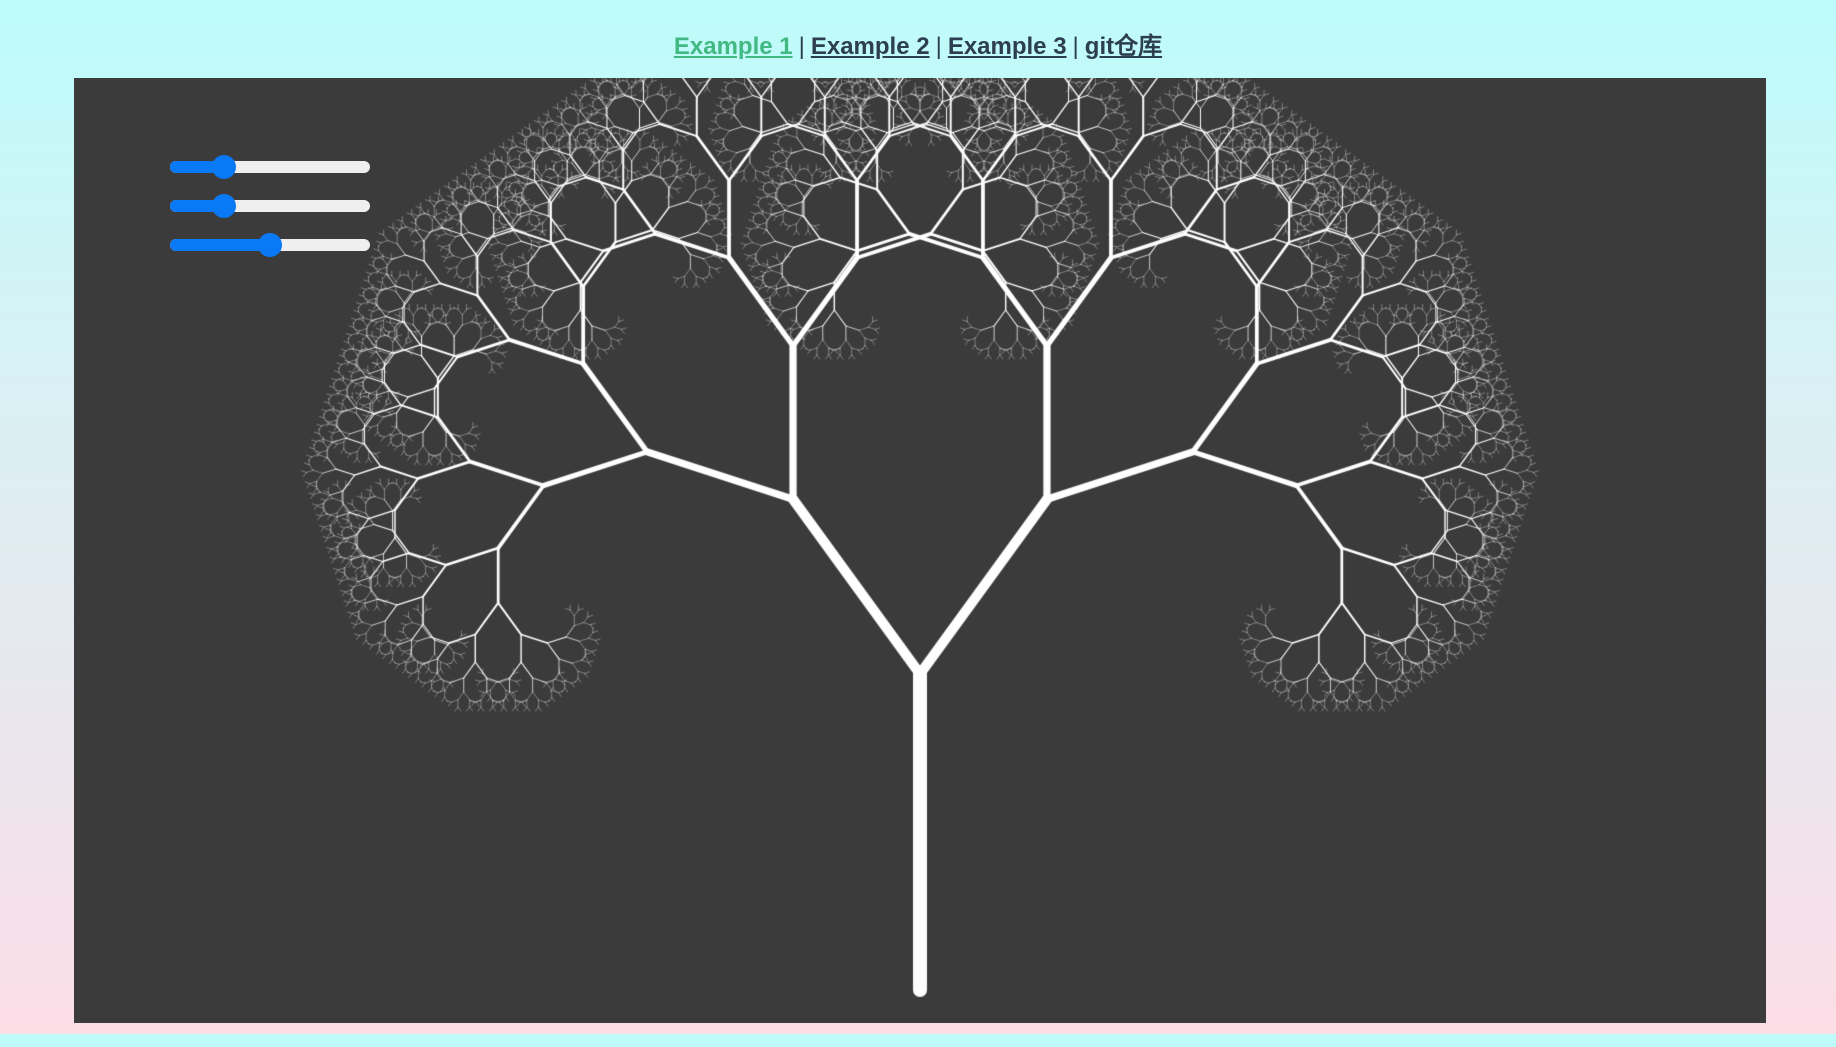 This screenshot has height=1047, width=1836. Describe the element at coordinates (1123, 46) in the screenshot. I see `nav-link-git-repo: git仓库` at that location.